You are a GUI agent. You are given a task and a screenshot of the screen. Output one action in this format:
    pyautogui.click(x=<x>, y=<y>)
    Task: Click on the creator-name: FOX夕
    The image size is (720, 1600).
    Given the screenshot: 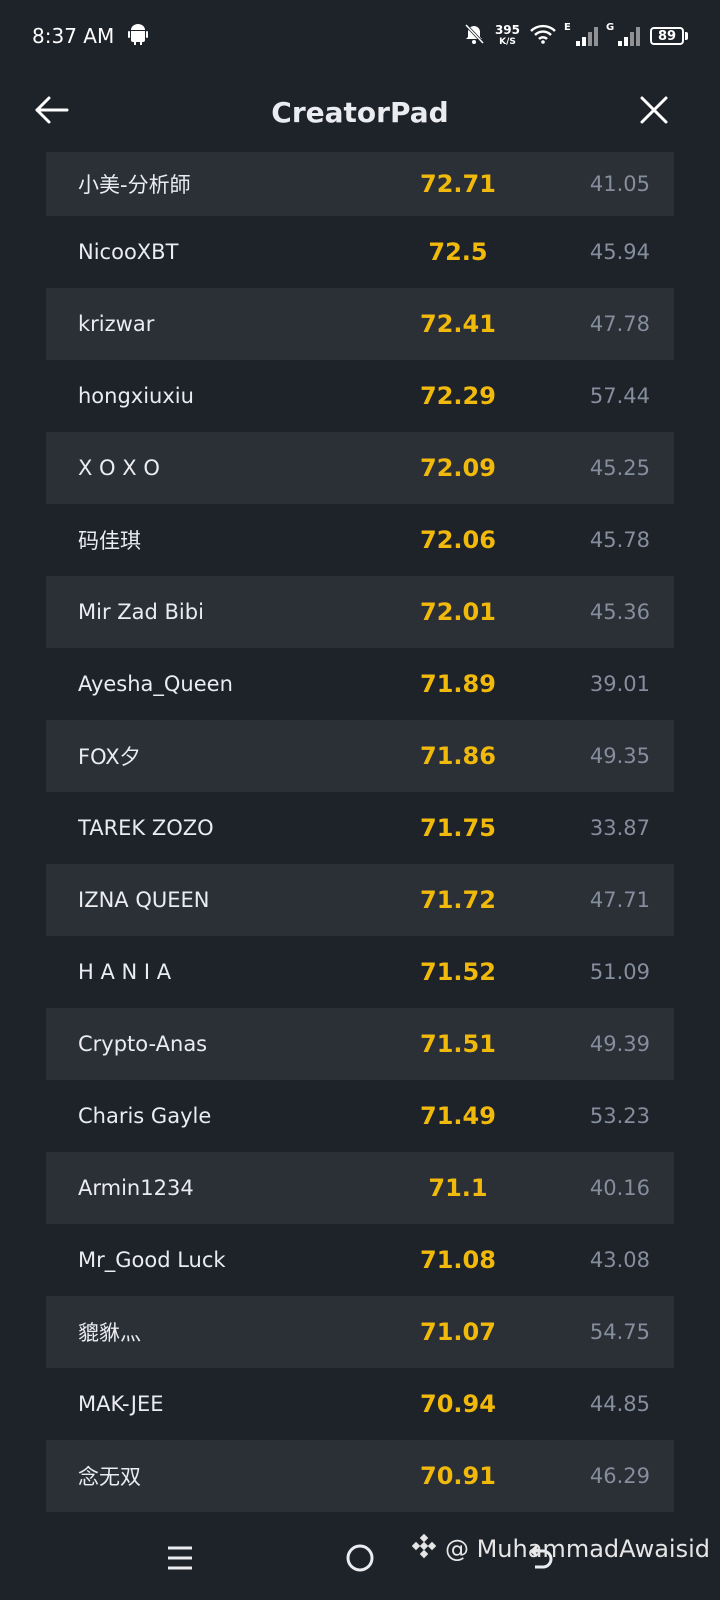 What is the action you would take?
    pyautogui.click(x=109, y=757)
    